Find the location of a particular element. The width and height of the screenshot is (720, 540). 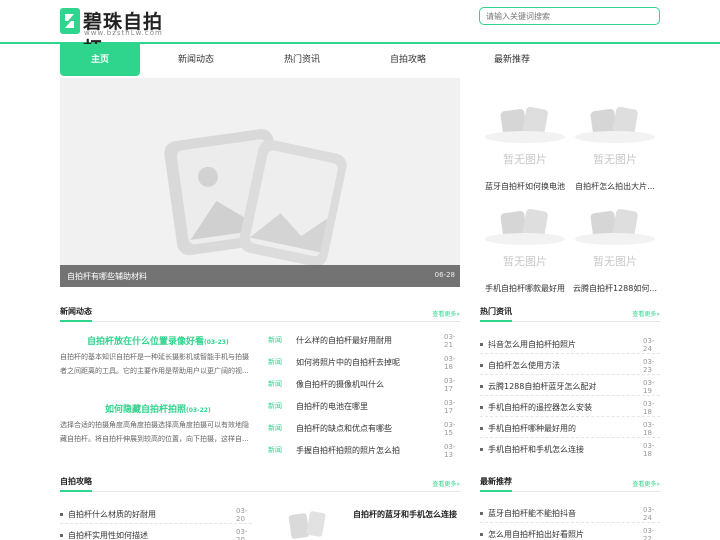

featured-news-date: (03-22) is located at coordinates (198, 410).